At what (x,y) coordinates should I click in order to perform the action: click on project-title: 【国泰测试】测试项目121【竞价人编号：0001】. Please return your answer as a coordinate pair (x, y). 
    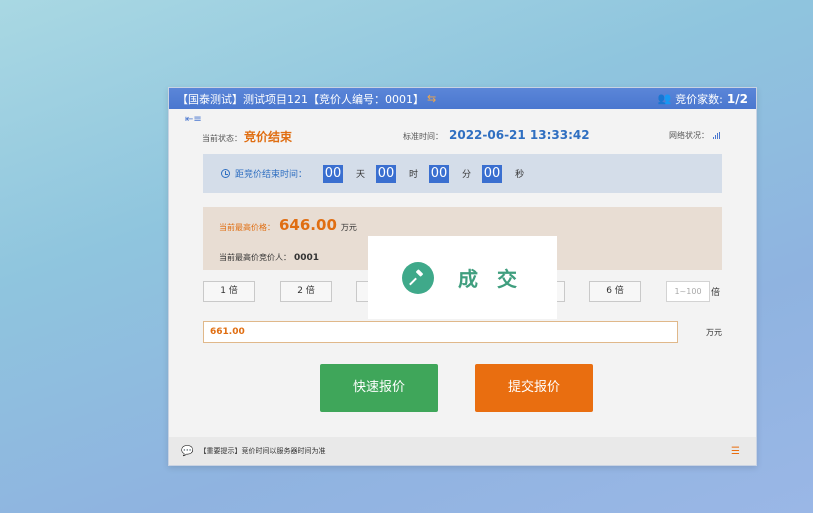
    Looking at the image, I should click on (300, 99).